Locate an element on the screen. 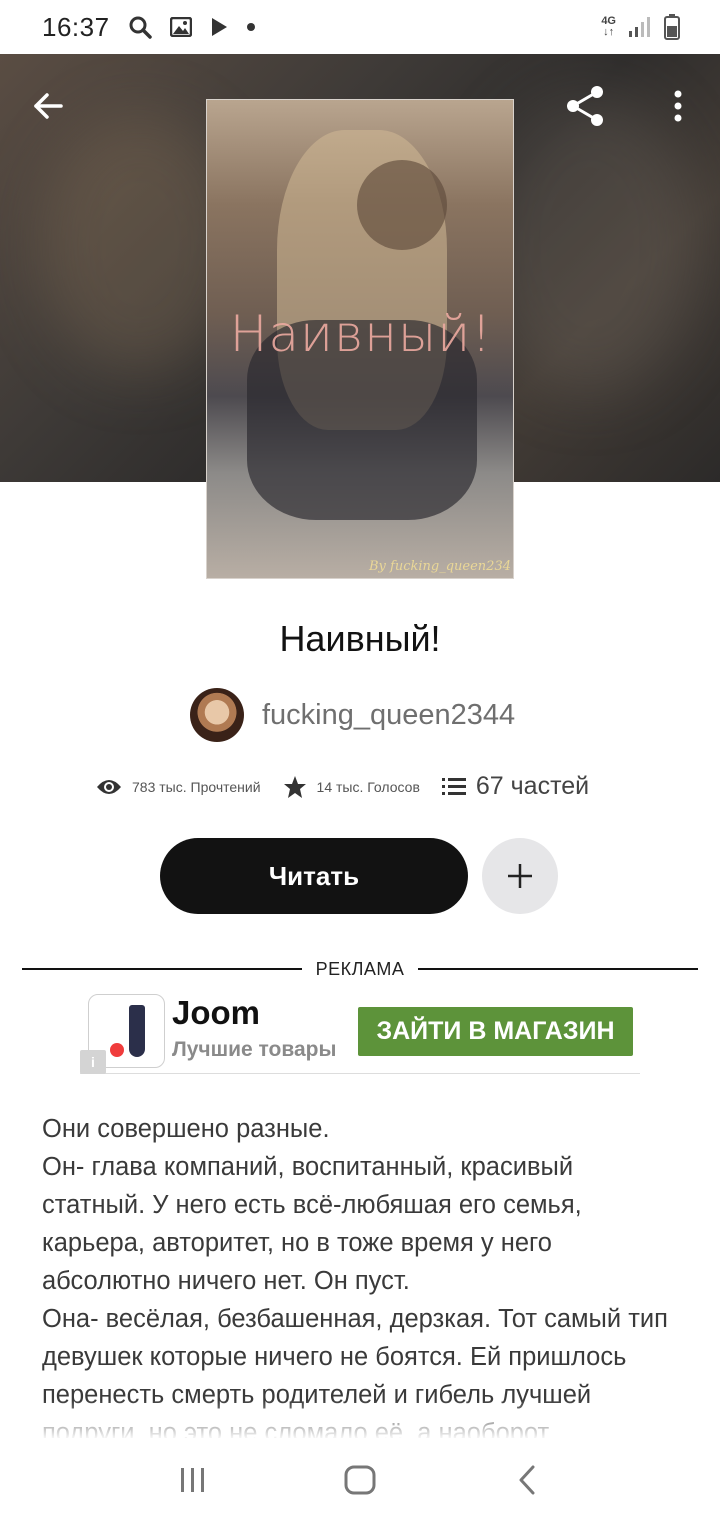 The width and height of the screenshot is (720, 1520). home-icon is located at coordinates (360, 1480).